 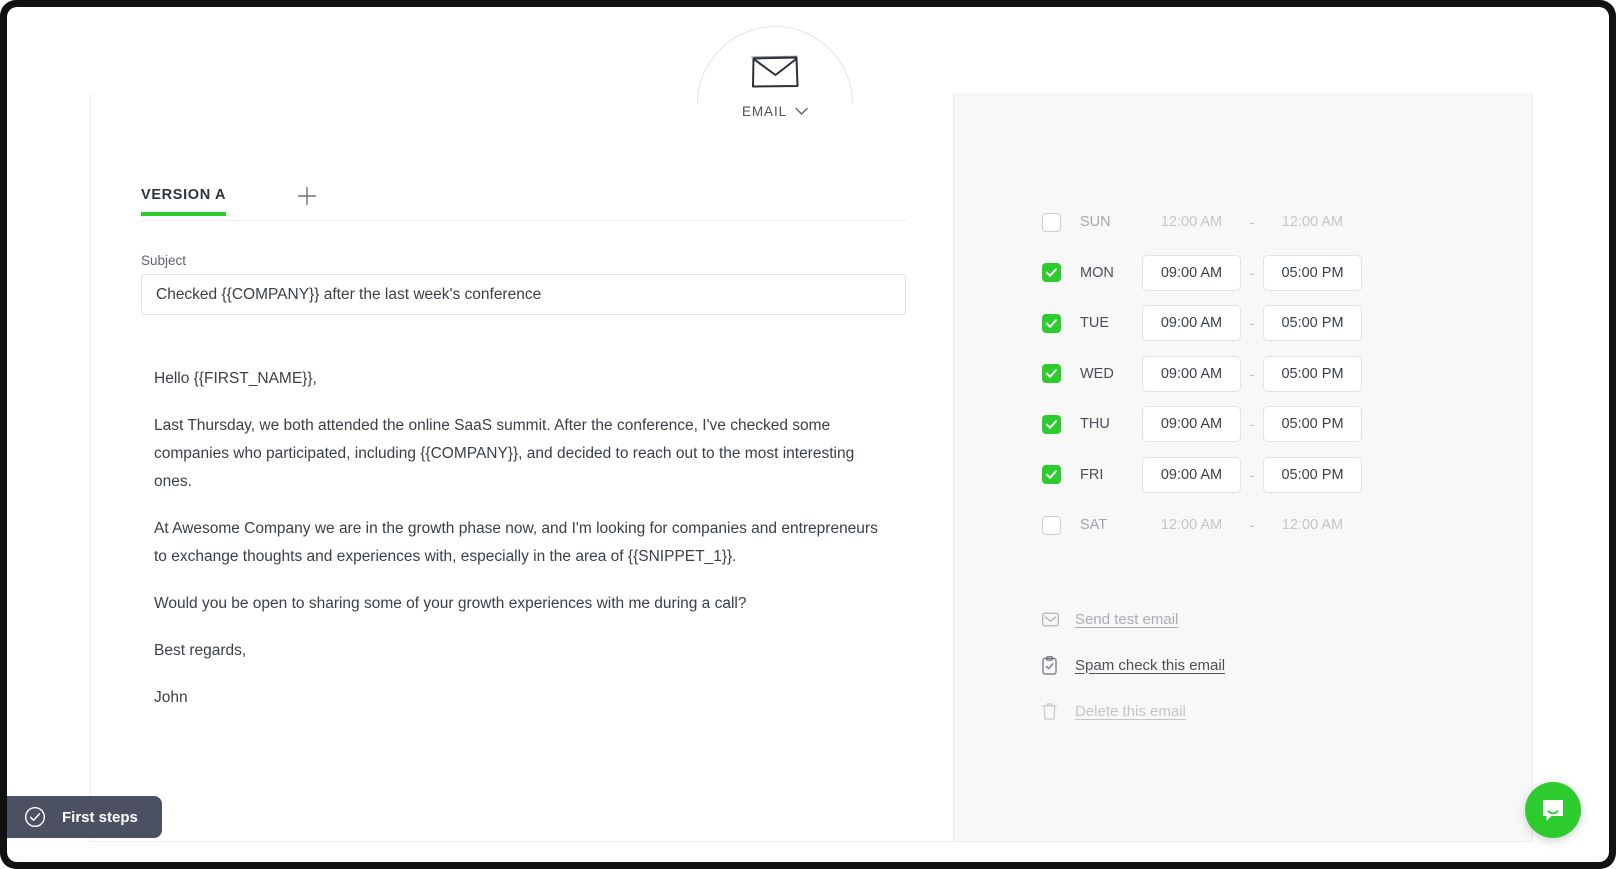 What do you see at coordinates (1191, 222) in the screenshot?
I see `start-time-value-sun: 12:00 AM` at bounding box center [1191, 222].